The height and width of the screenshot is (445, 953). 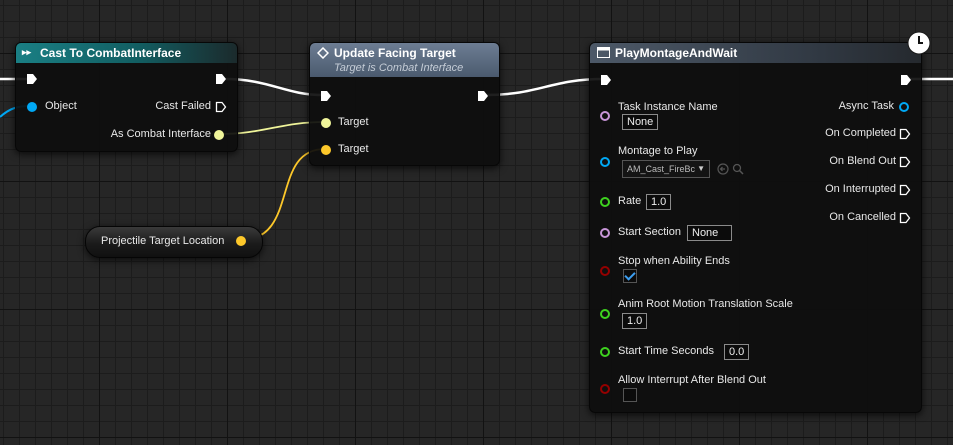 I want to click on allow-interrupt-label: Allow Interrupt After Blend Out, so click(x=692, y=380).